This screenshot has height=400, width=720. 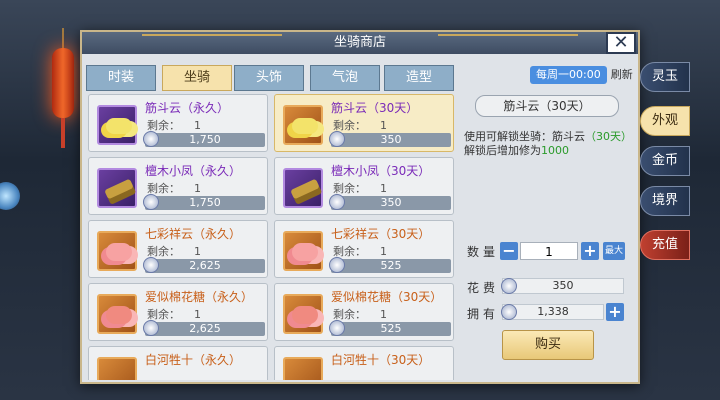 What do you see at coordinates (549, 251) in the screenshot?
I see `quantity-input: 1` at bounding box center [549, 251].